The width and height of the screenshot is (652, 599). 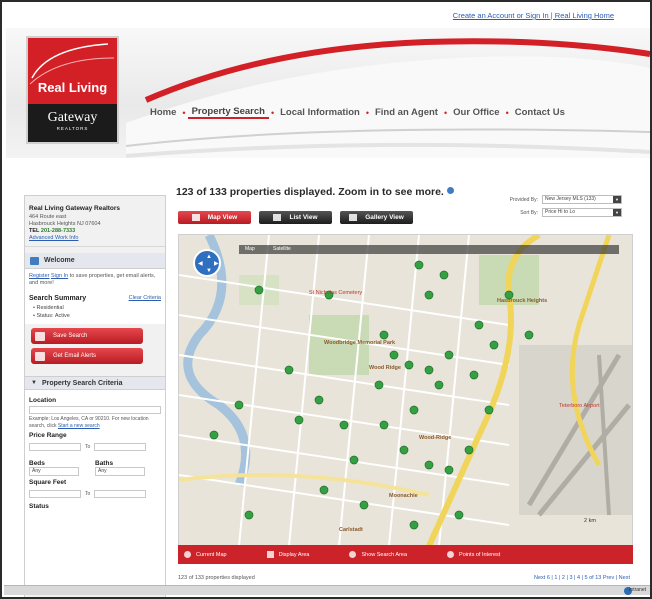 I want to click on map-label-hasbrouck: Hasbrouck Heights, so click(x=522, y=301).